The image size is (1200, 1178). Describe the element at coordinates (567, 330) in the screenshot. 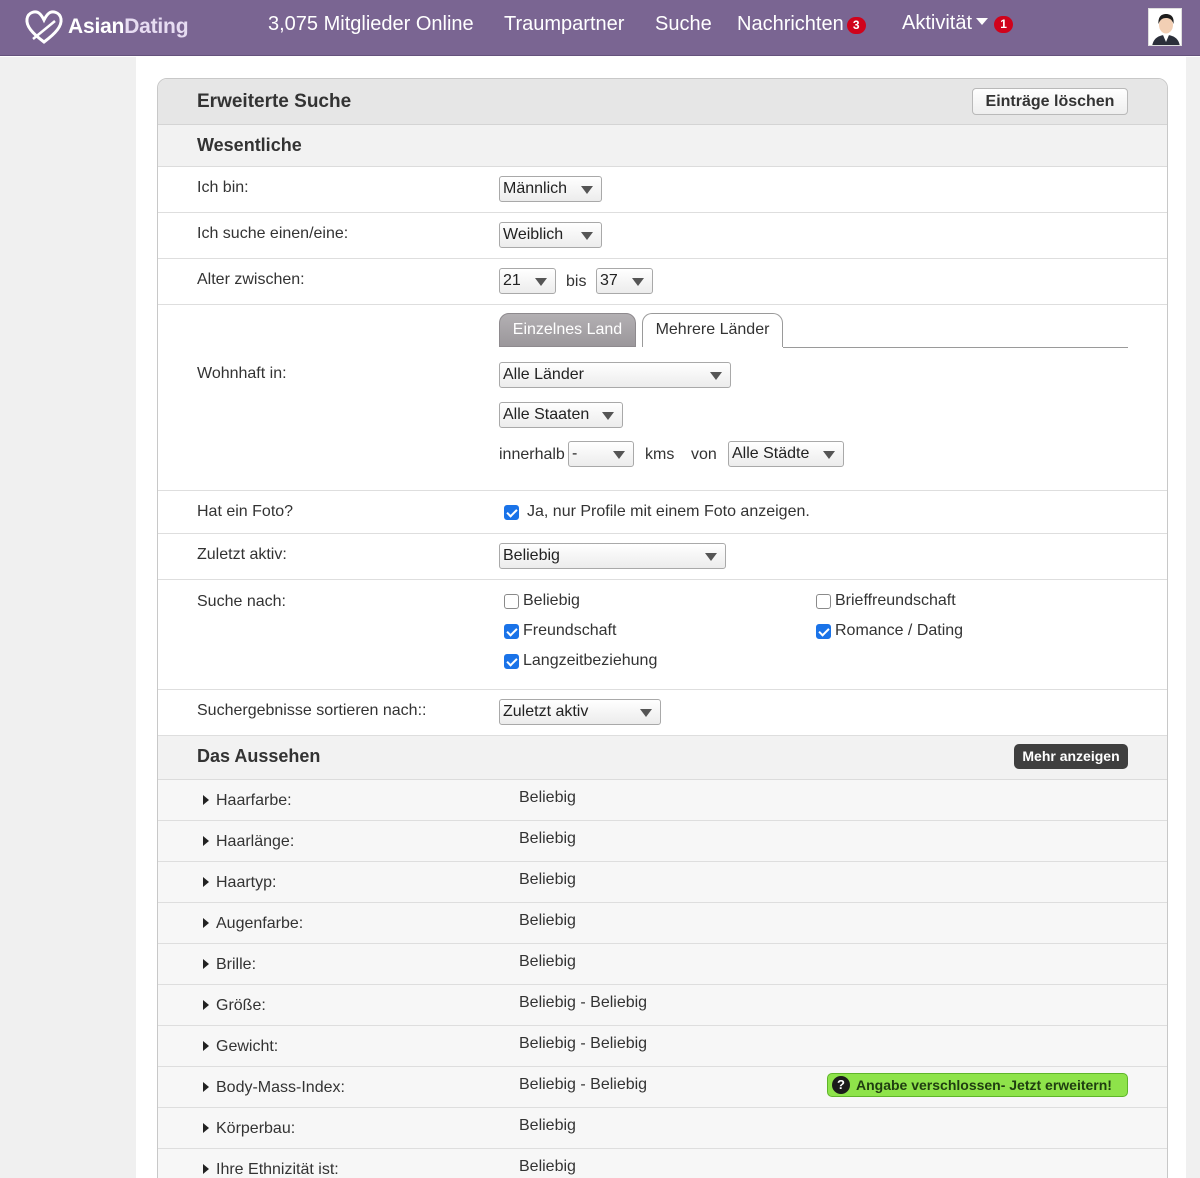

I see `tab-single-country: Einzelnes Land` at that location.